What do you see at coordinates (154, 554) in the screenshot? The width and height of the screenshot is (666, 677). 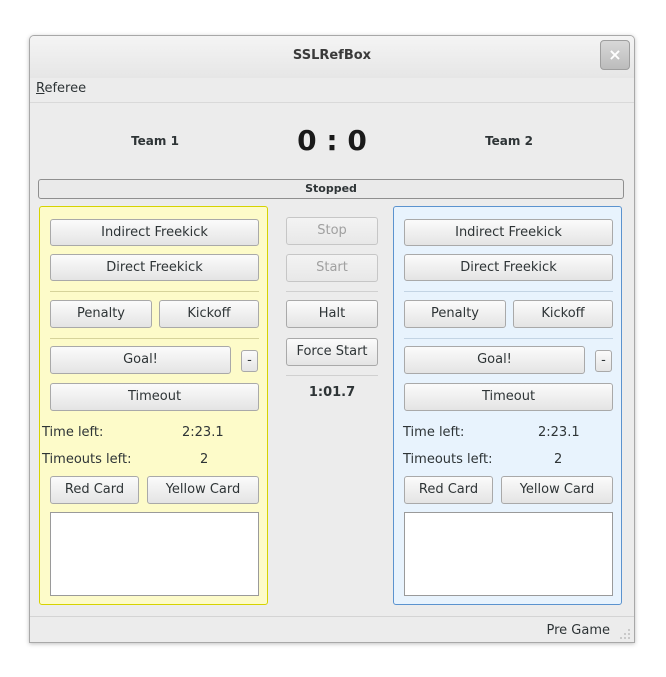 I see `team1-card-list` at bounding box center [154, 554].